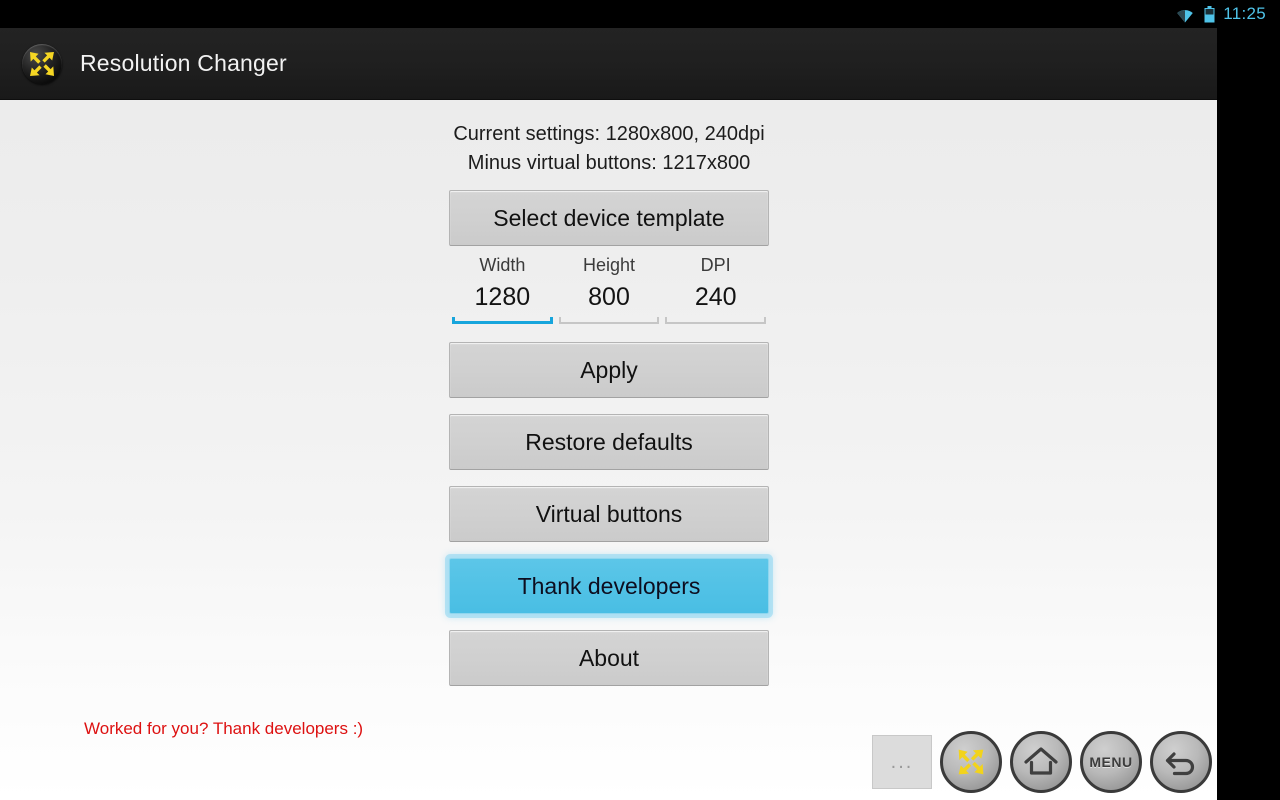 The image size is (1280, 800). I want to click on dpi-field-group: DPI, so click(715, 288).